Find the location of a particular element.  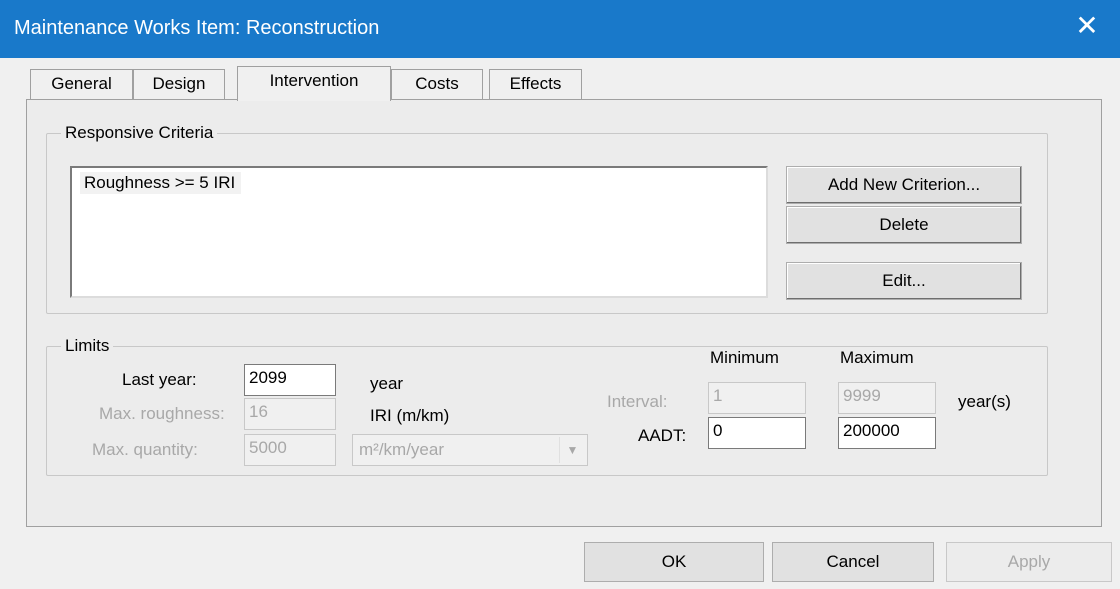

aadt-min-input: 0 is located at coordinates (757, 433).